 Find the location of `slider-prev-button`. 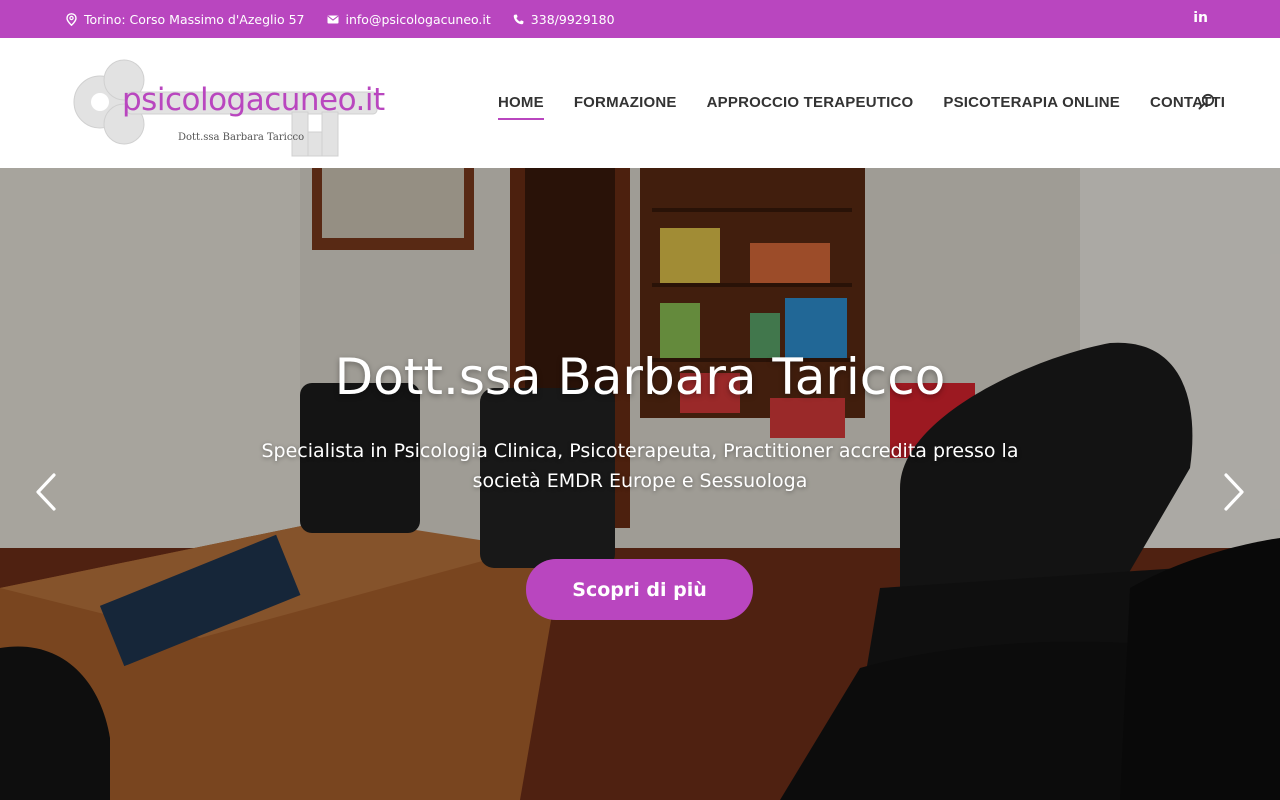

slider-prev-button is located at coordinates (46, 494).